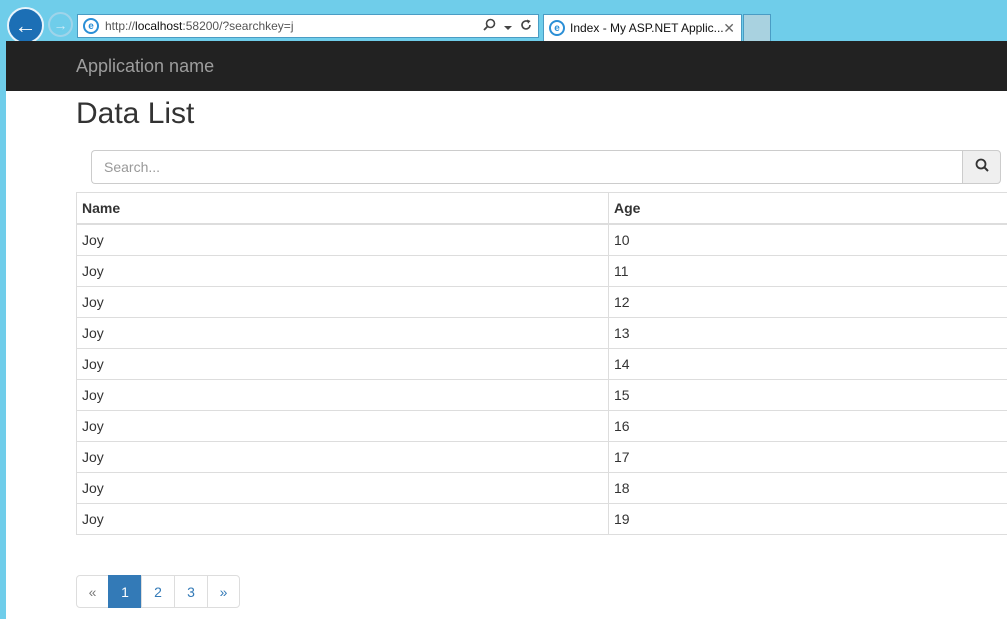  What do you see at coordinates (807, 395) in the screenshot?
I see `cell-age: 15` at bounding box center [807, 395].